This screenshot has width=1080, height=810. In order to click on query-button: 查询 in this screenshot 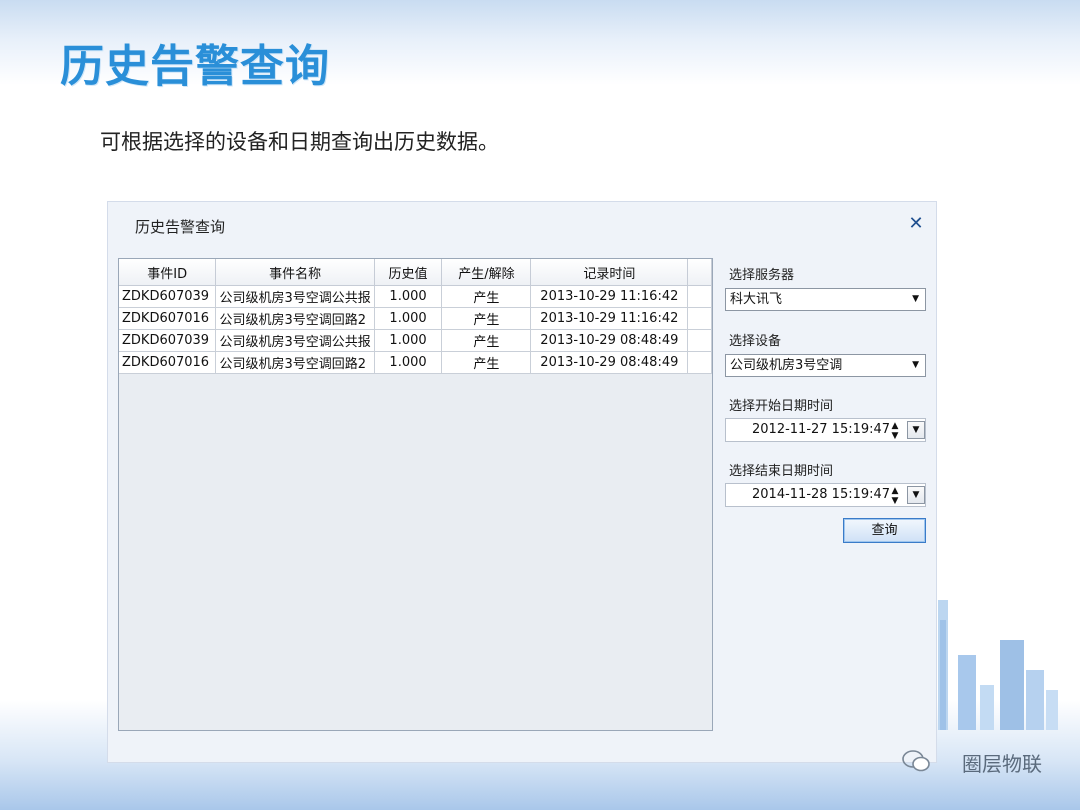, I will do `click(884, 530)`.